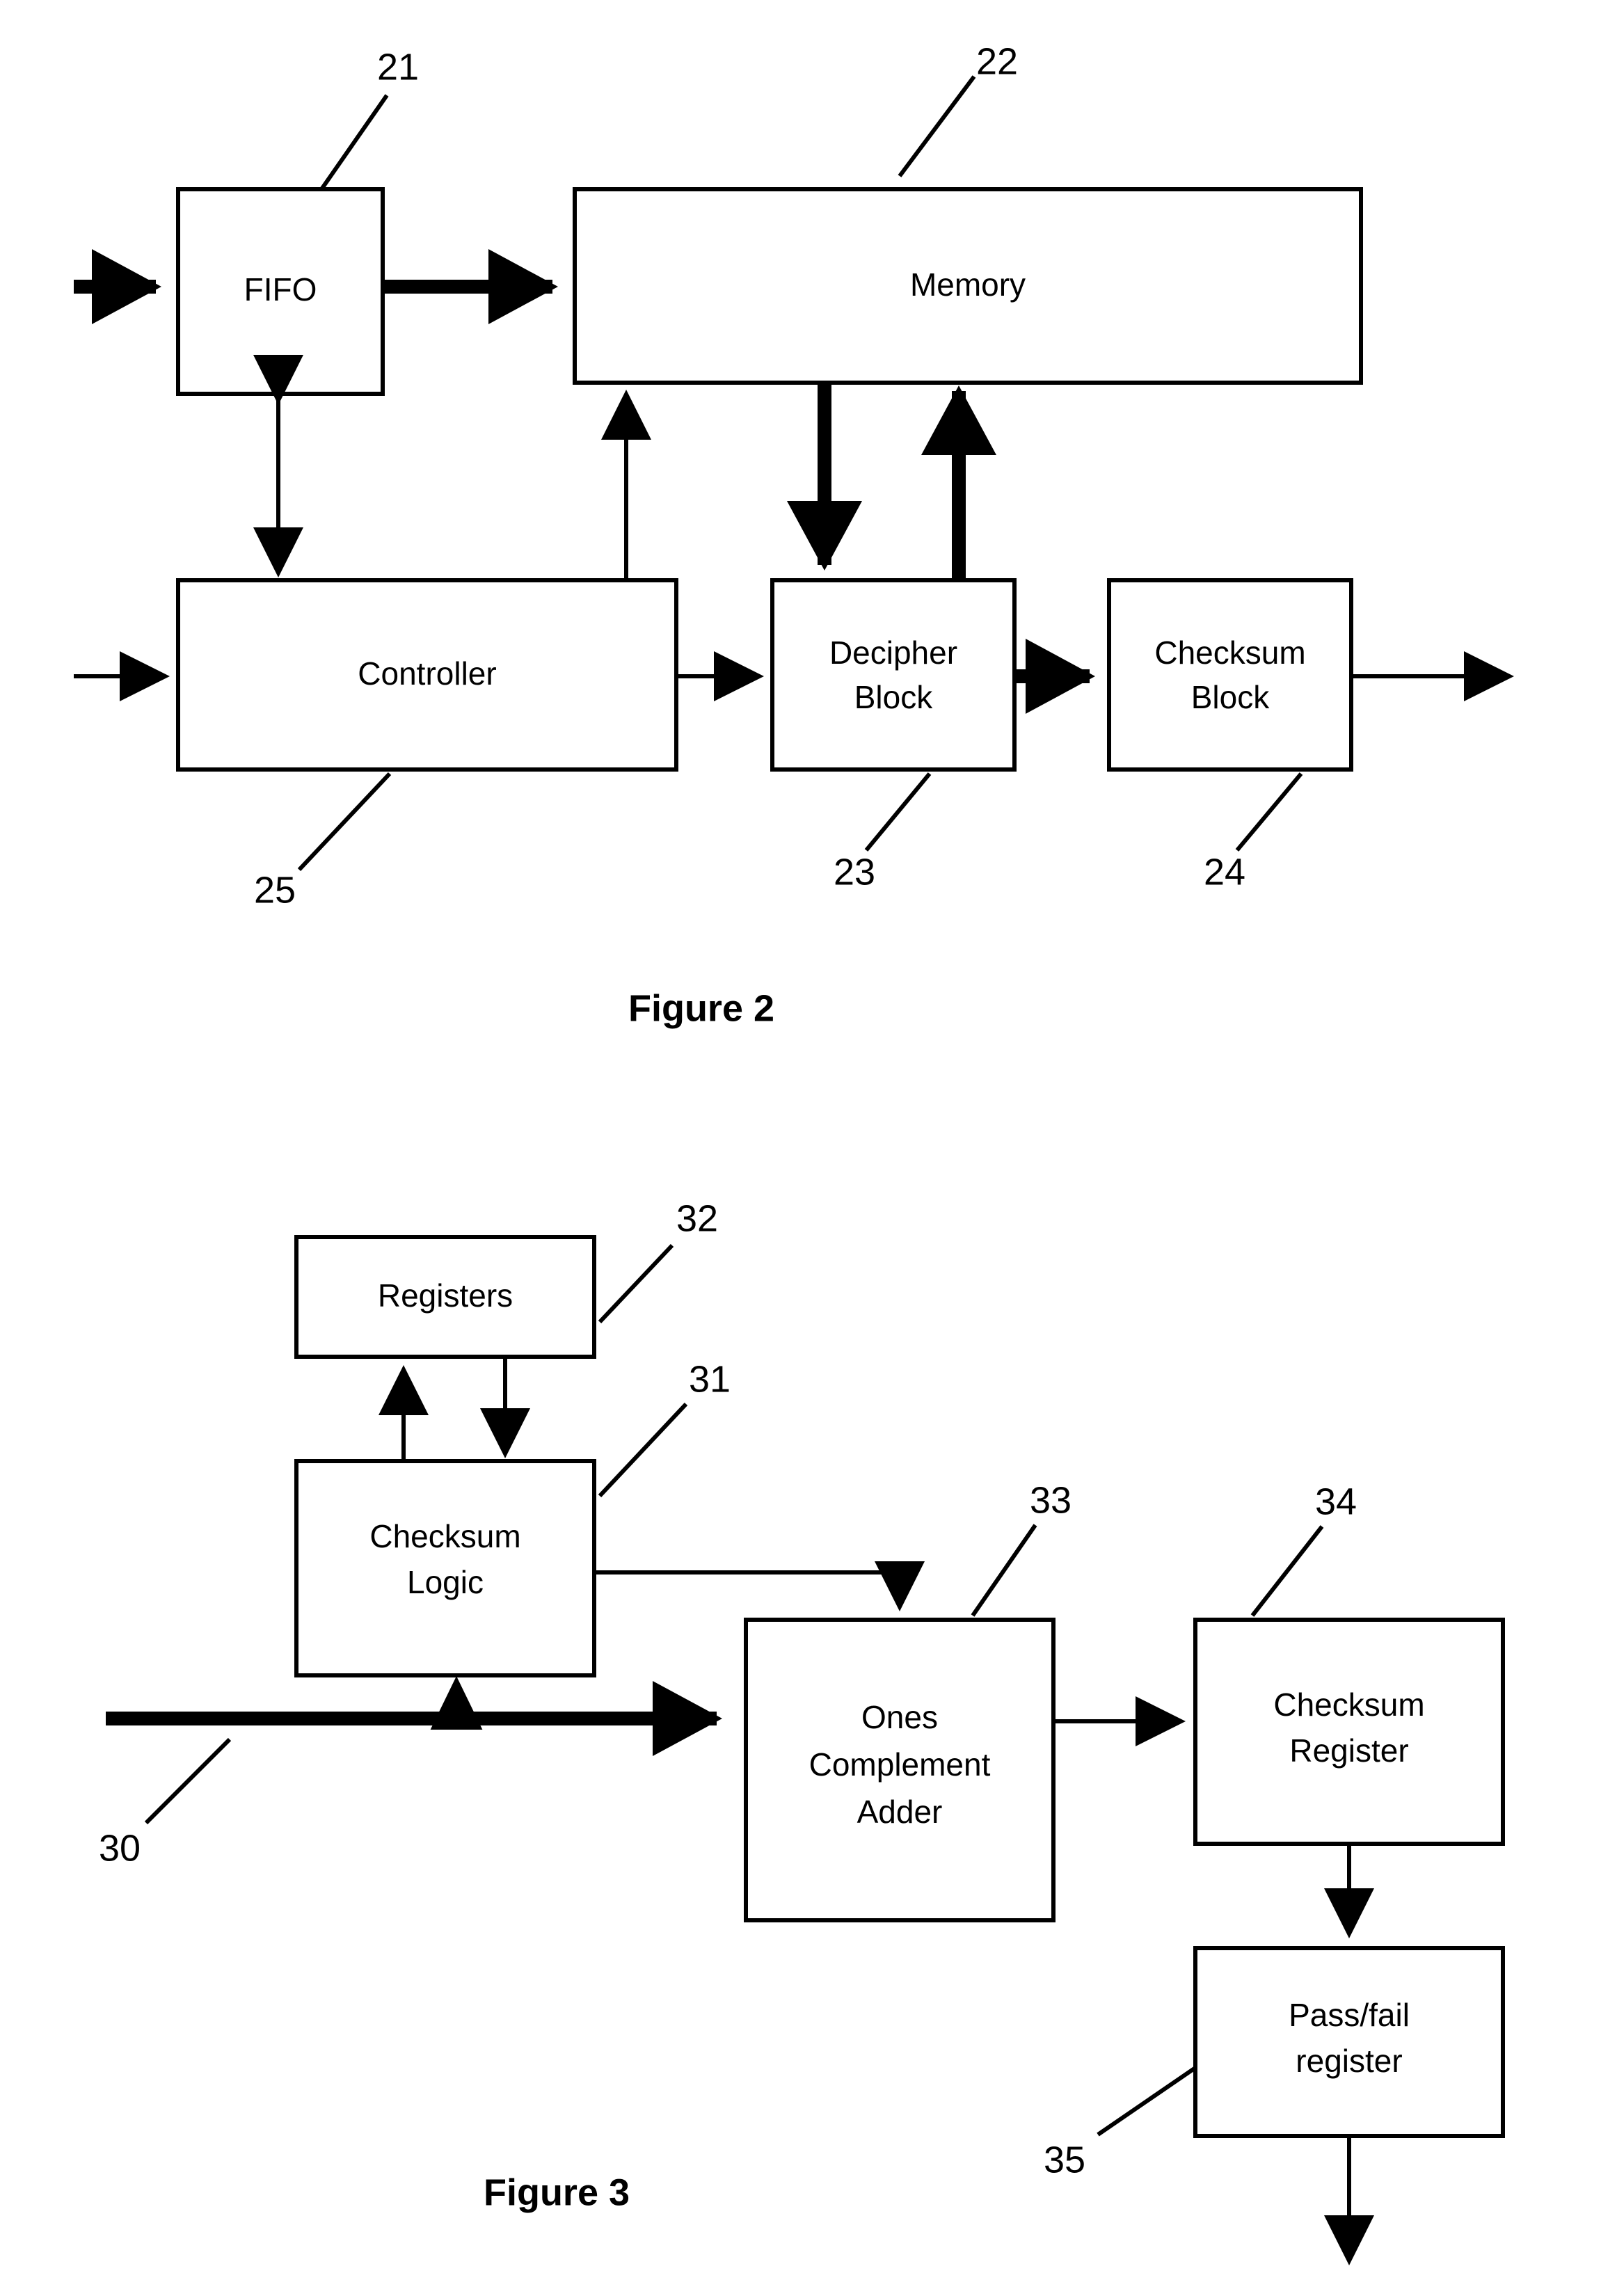 The image size is (1601, 2296). Describe the element at coordinates (1336, 1502) in the screenshot. I see `fig3-ref-34-label: 34` at that location.